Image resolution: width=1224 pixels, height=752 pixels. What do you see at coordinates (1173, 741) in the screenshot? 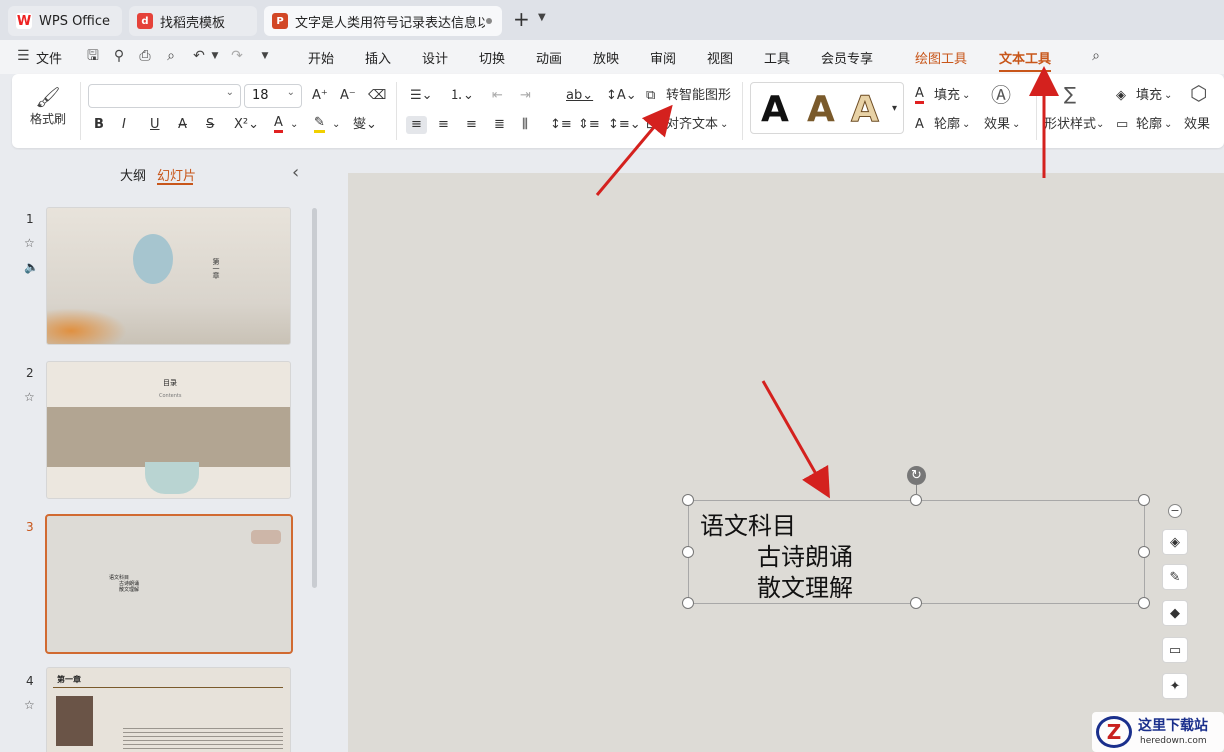
I see `watermark-url: heredown.com` at bounding box center [1173, 741].